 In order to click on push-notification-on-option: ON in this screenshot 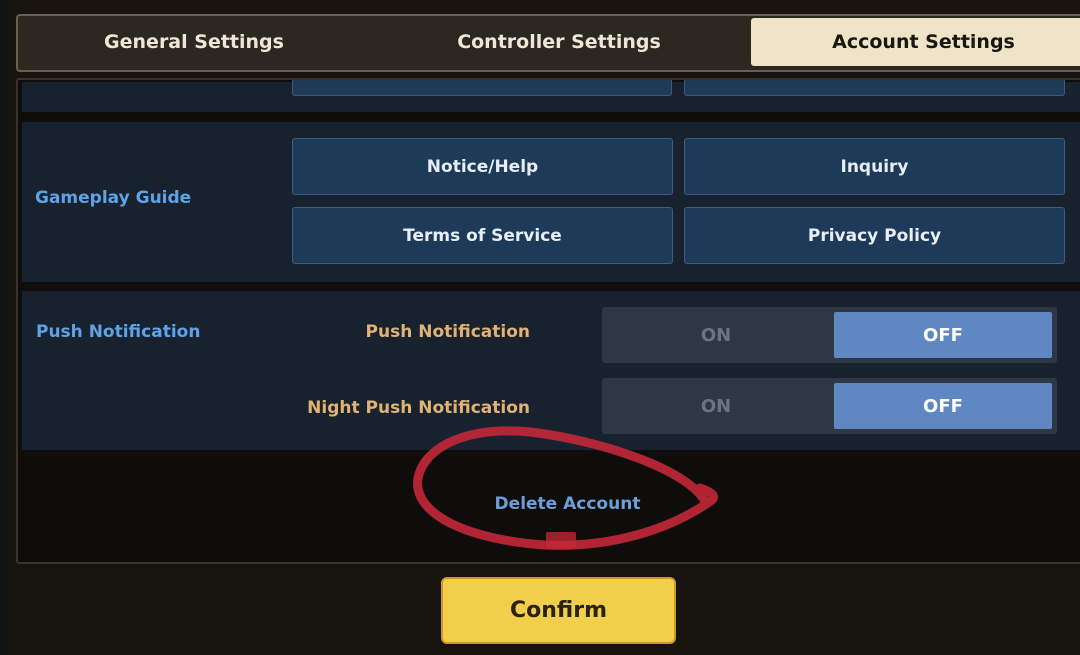, I will do `click(716, 335)`.